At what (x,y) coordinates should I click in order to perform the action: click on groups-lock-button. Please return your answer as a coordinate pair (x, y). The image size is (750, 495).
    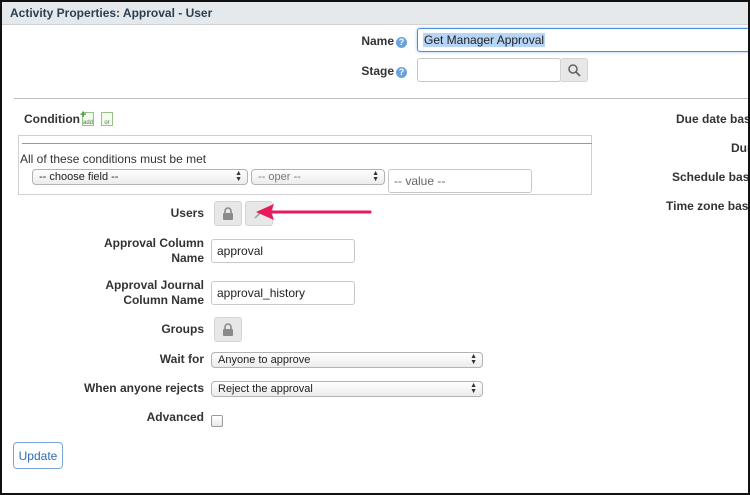
    Looking at the image, I should click on (228, 329).